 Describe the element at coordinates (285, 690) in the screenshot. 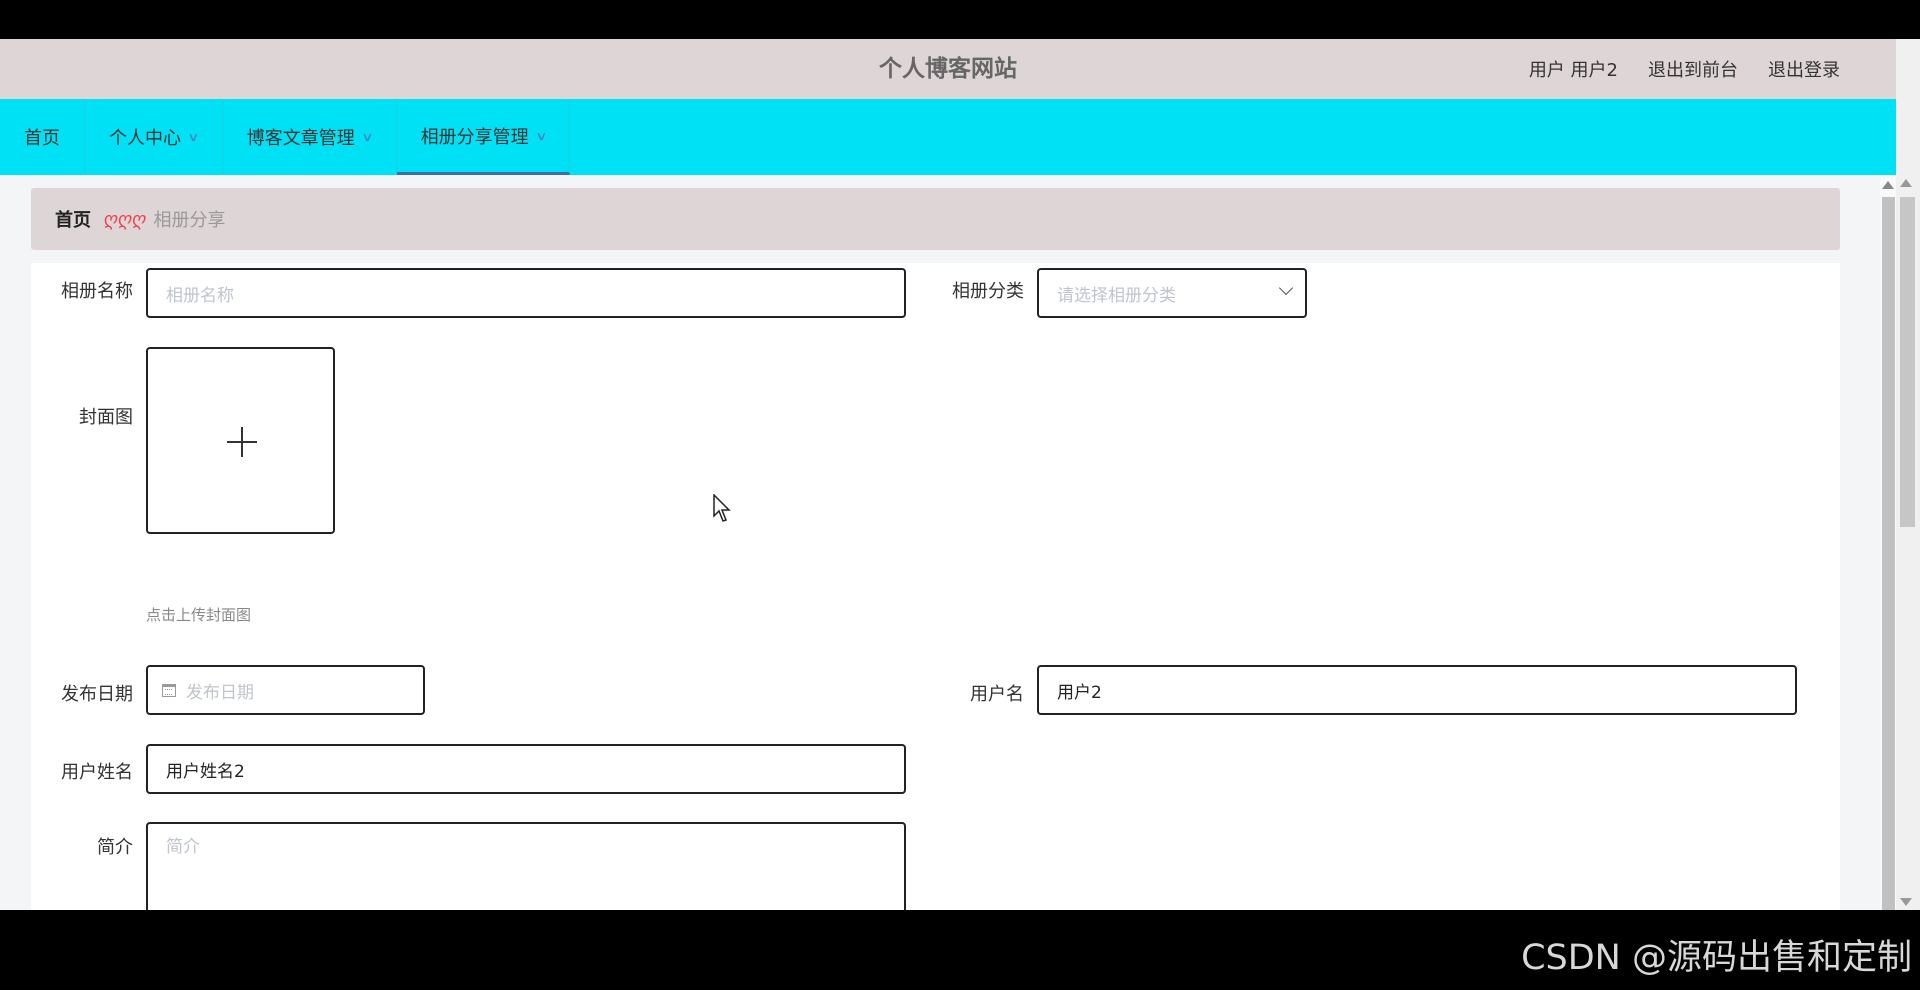

I see `publish-date-picker: 发布日期` at that location.